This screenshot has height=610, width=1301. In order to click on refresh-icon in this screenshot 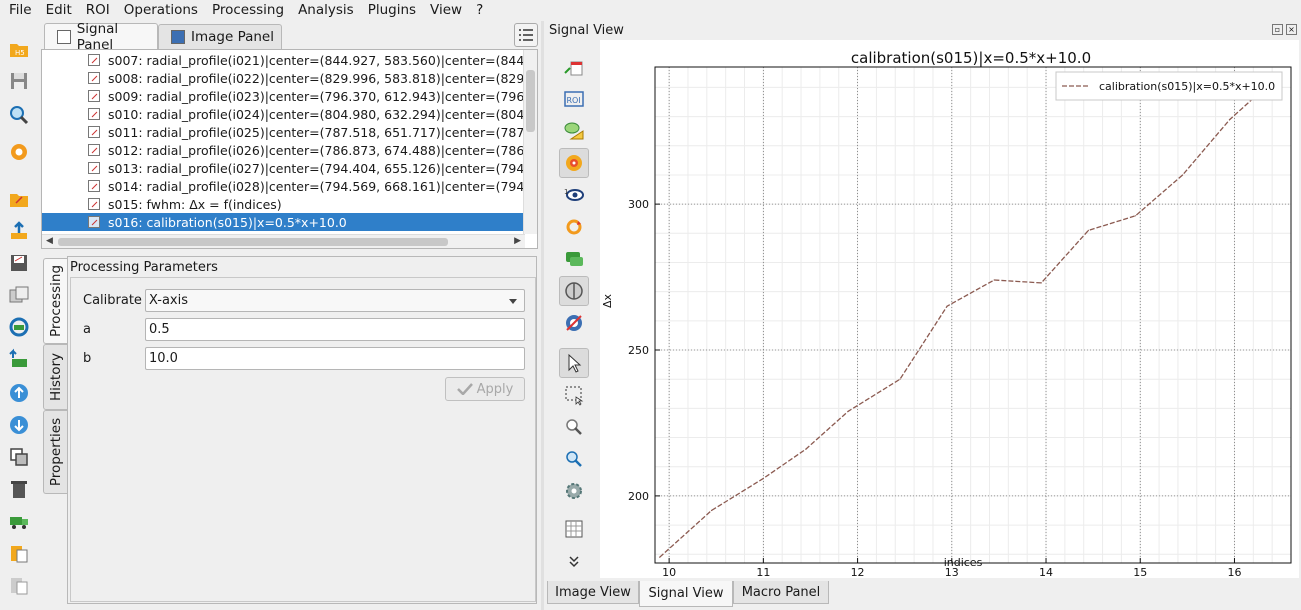, I will do `click(19, 327)`.